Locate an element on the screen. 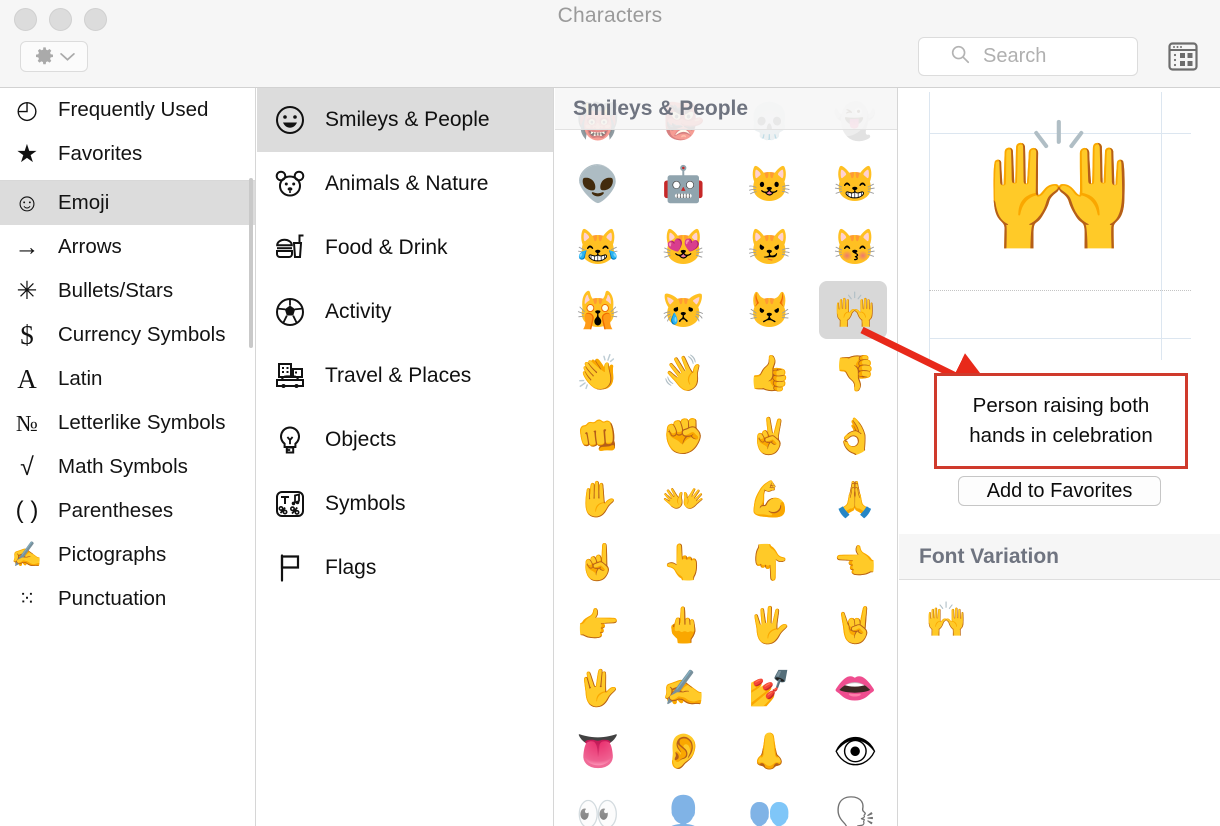 Image resolution: width=1220 pixels, height=826 pixels. emoji-cell: 🙀 is located at coordinates (598, 310).